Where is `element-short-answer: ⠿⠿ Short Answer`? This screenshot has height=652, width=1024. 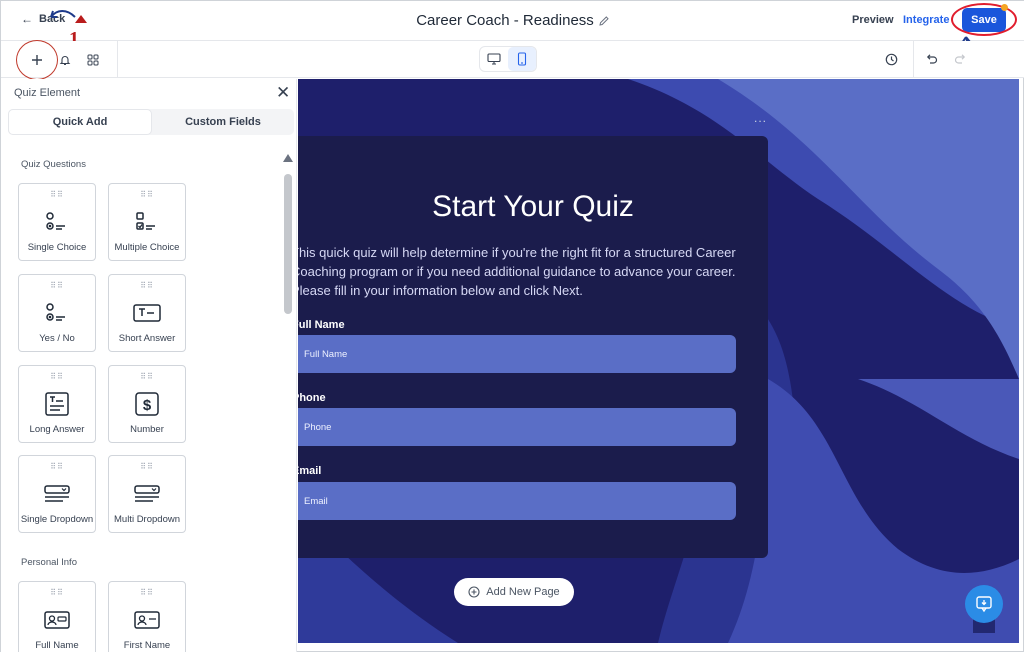 element-short-answer: ⠿⠿ Short Answer is located at coordinates (147, 313).